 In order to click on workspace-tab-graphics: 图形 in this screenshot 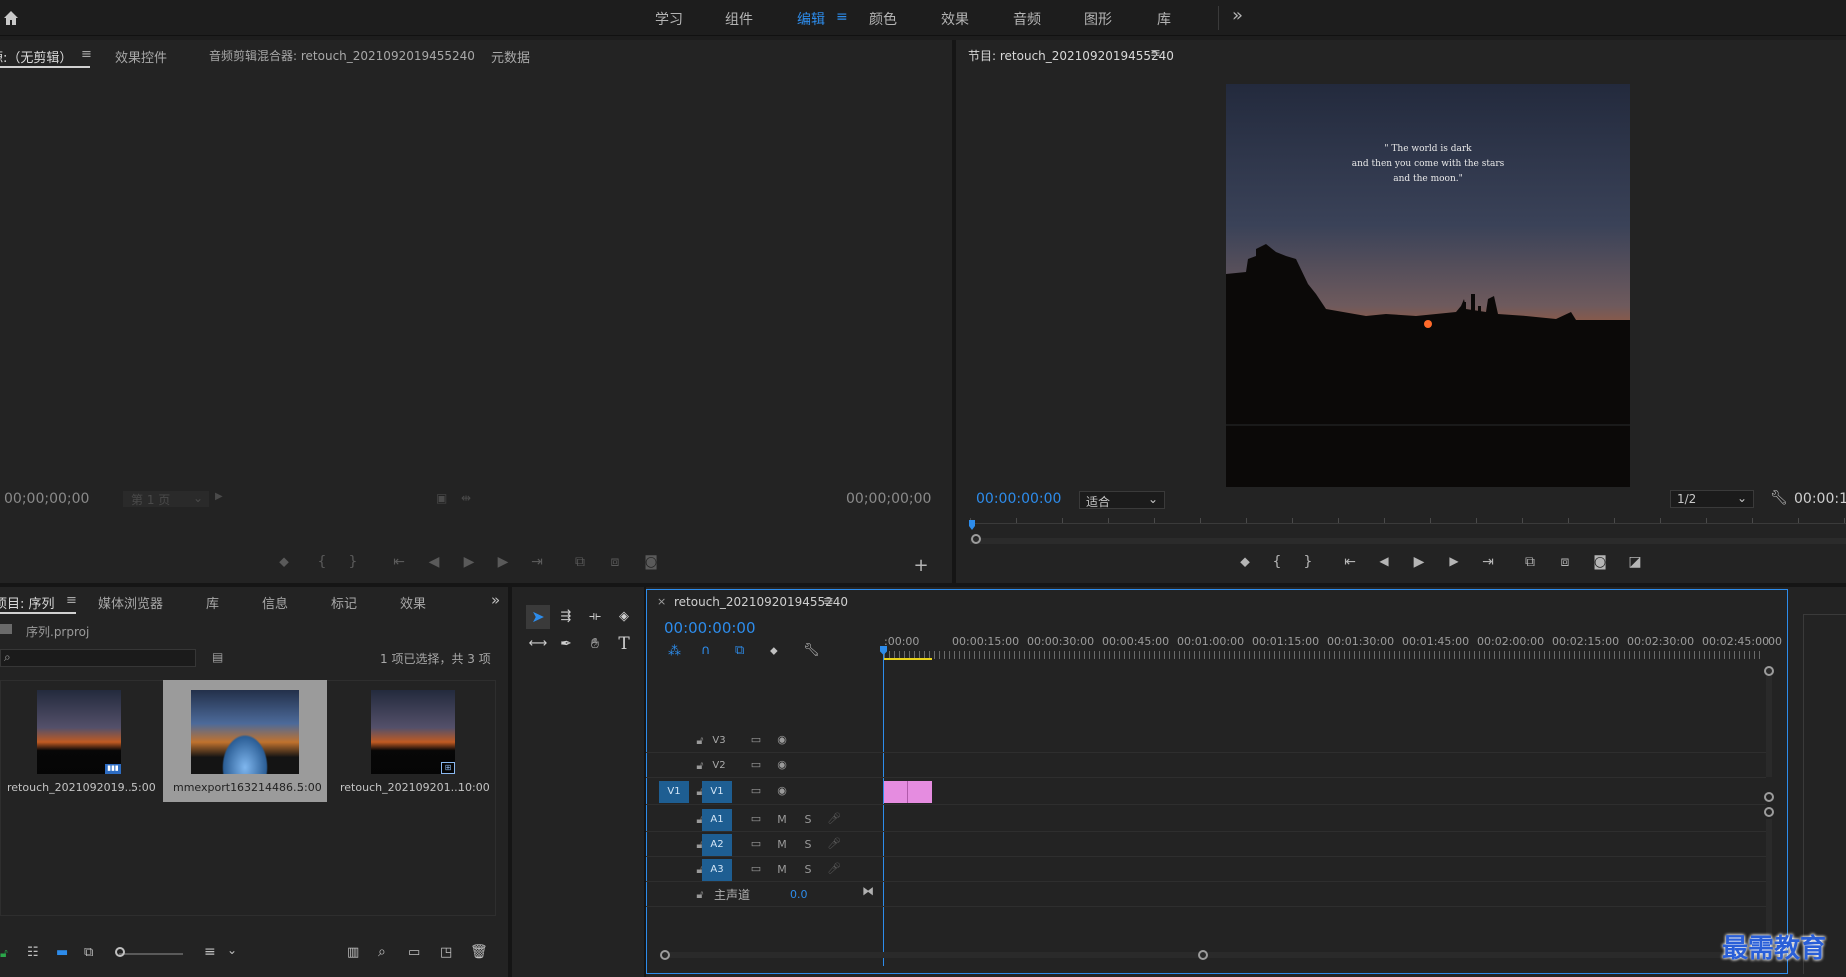, I will do `click(1098, 19)`.